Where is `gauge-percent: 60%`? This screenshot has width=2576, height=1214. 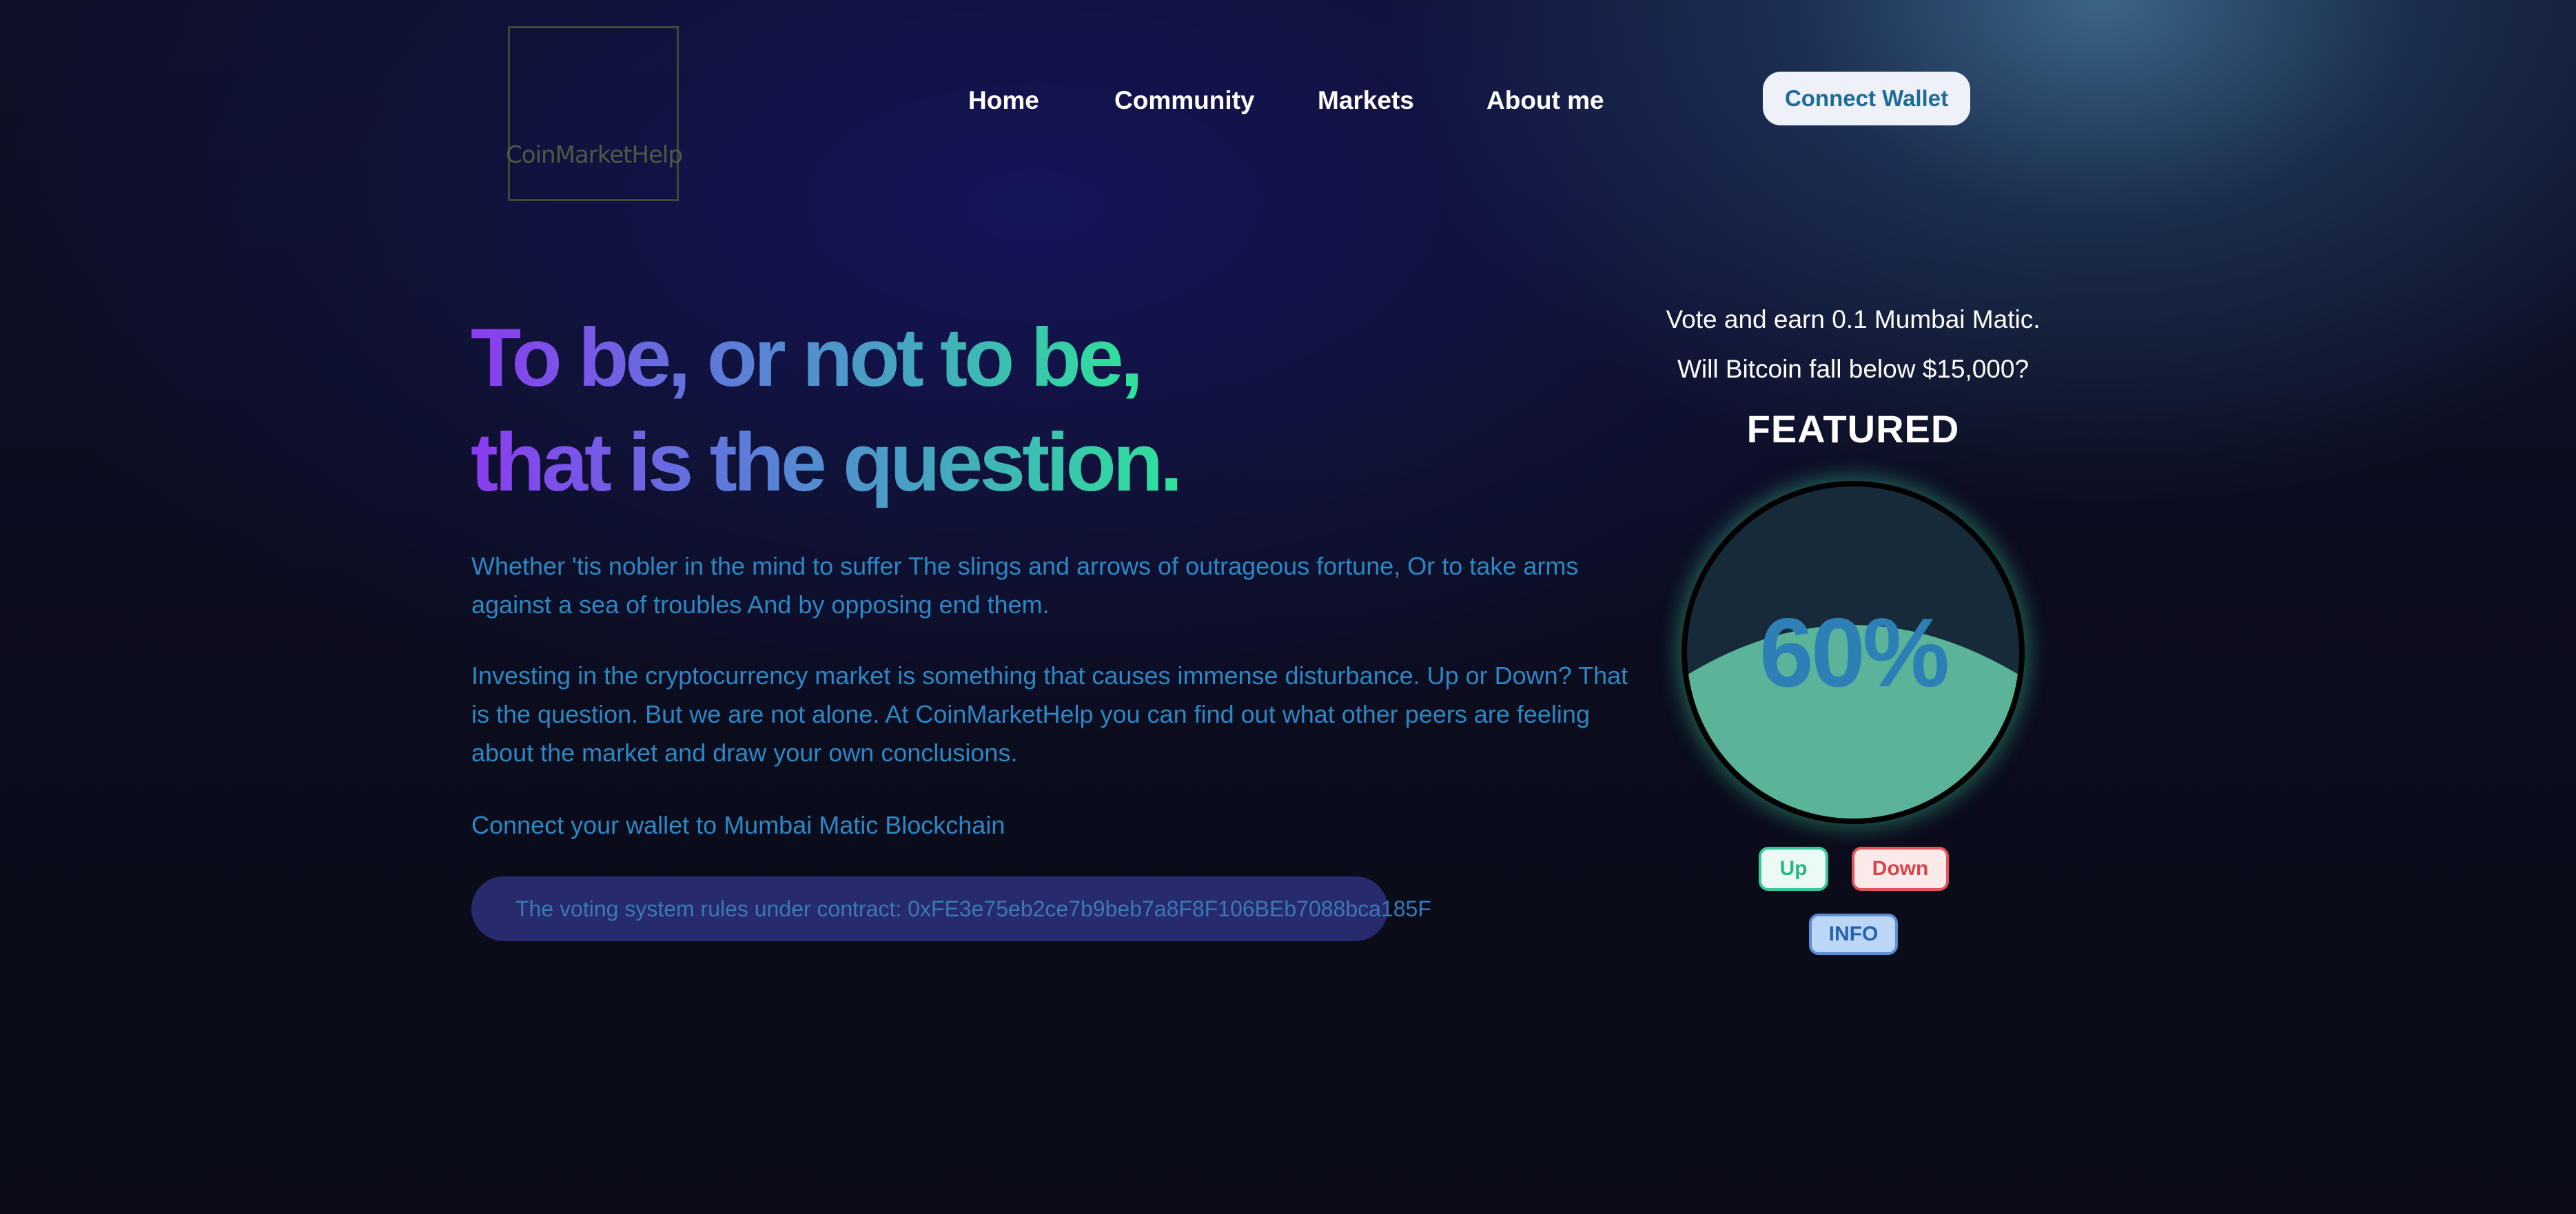 gauge-percent: 60% is located at coordinates (1854, 653).